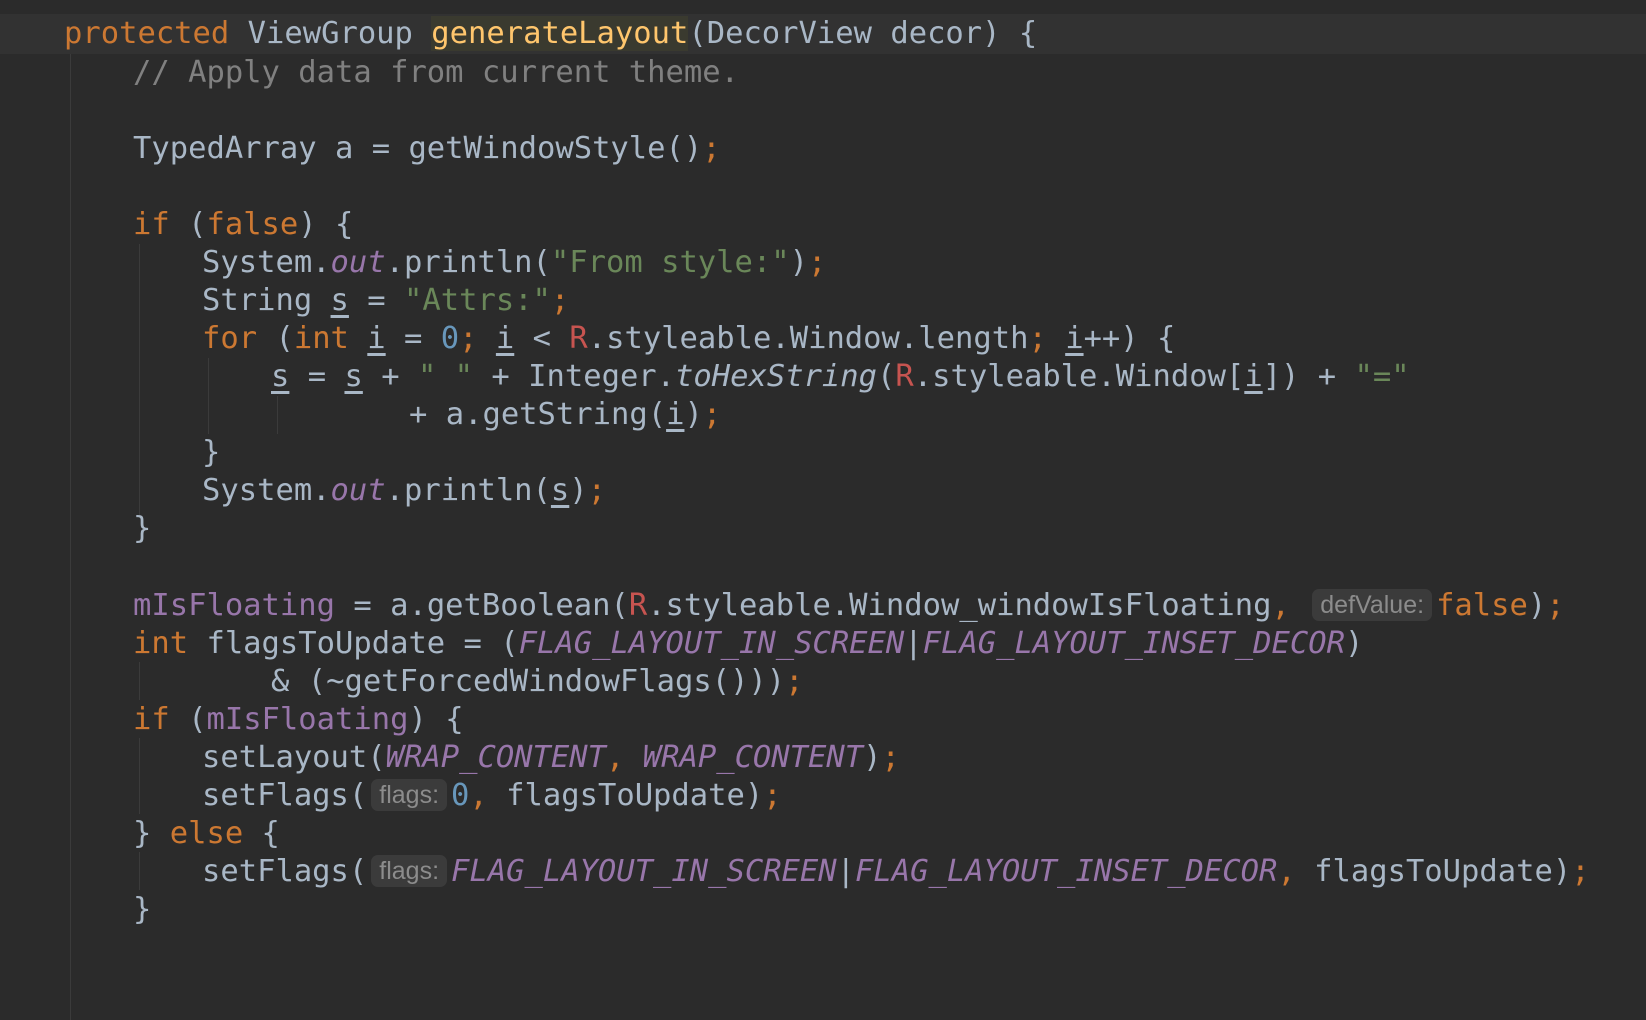 This screenshot has width=1646, height=1020. Describe the element at coordinates (492, 796) in the screenshot. I see `code-line-21: setFlags(flags: 0, flagsToUpdate);` at that location.